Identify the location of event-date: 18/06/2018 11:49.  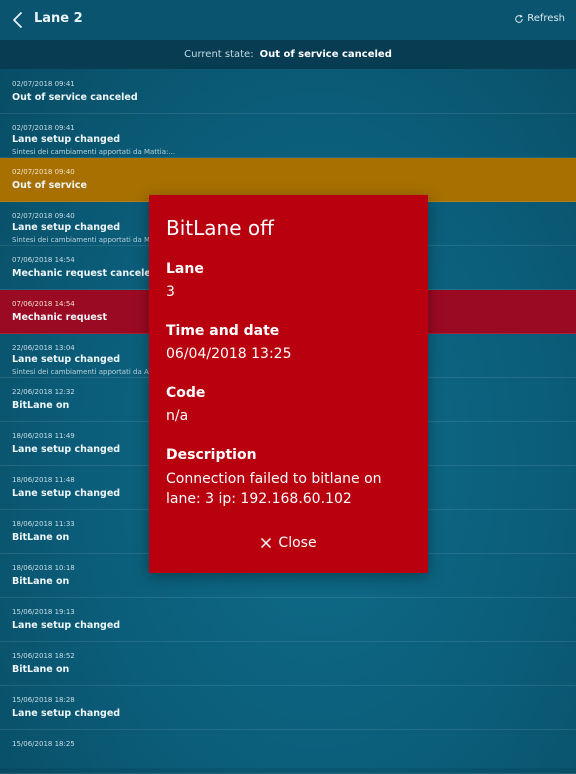
(43, 436).